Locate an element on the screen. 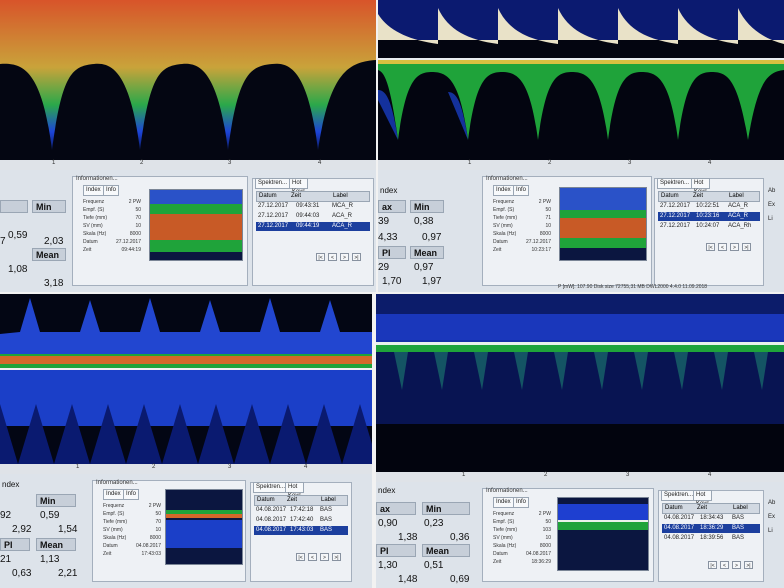 This screenshot has height=588, width=784. table-row: 04.08.2017 17:42:18 BAS is located at coordinates (301, 510).